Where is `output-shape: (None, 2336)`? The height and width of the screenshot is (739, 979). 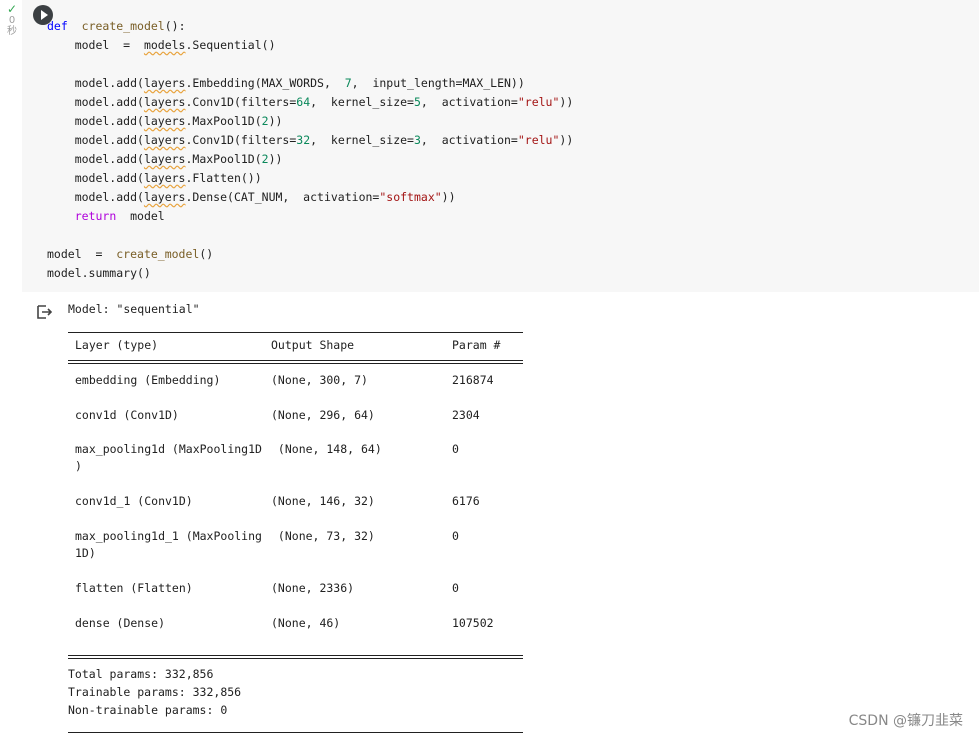
output-shape: (None, 2336) is located at coordinates (313, 588).